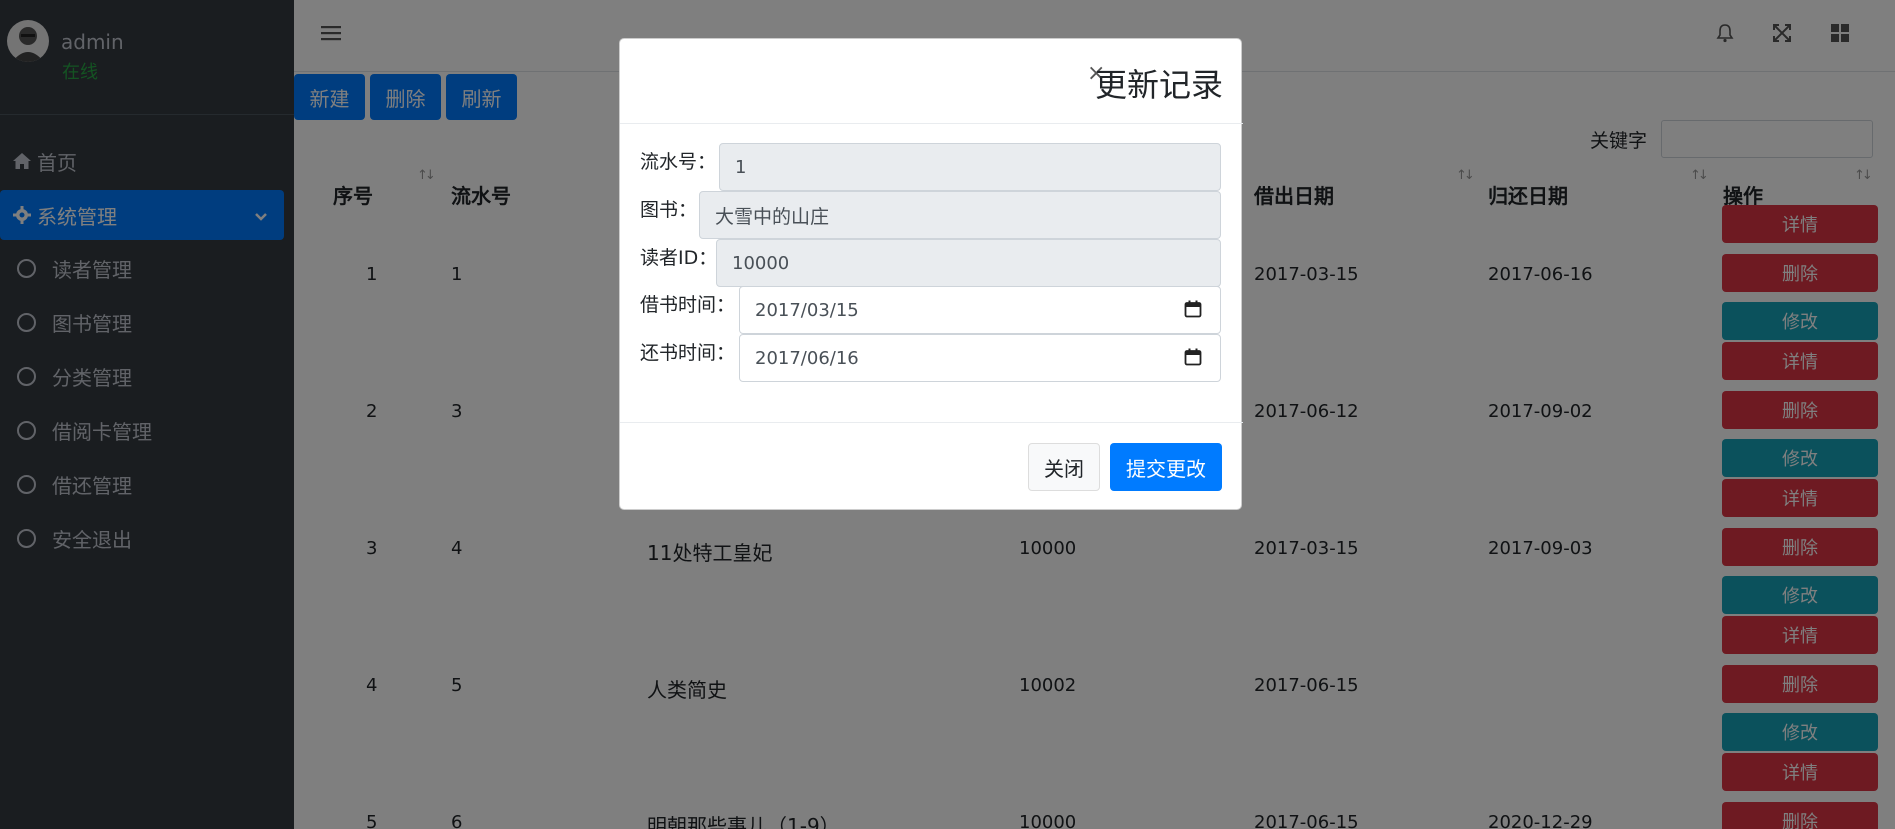 The height and width of the screenshot is (829, 1895). What do you see at coordinates (931, 81) in the screenshot?
I see `modal-header: × 更新记录` at bounding box center [931, 81].